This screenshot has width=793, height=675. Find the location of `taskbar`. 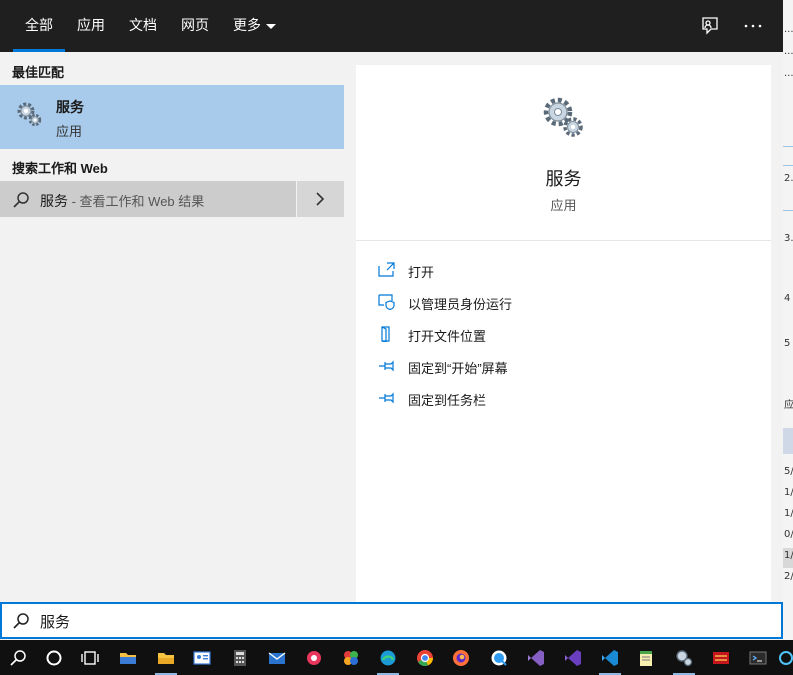

taskbar is located at coordinates (396, 657).